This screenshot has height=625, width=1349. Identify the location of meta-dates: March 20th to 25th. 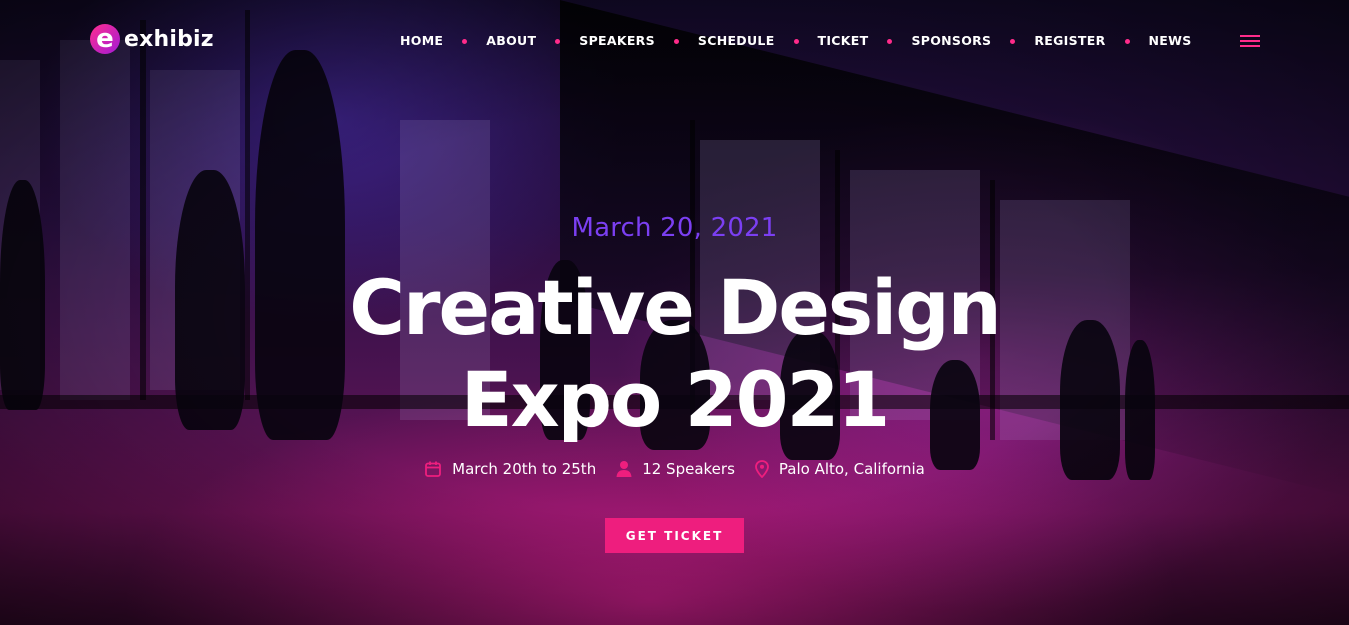
(510, 469).